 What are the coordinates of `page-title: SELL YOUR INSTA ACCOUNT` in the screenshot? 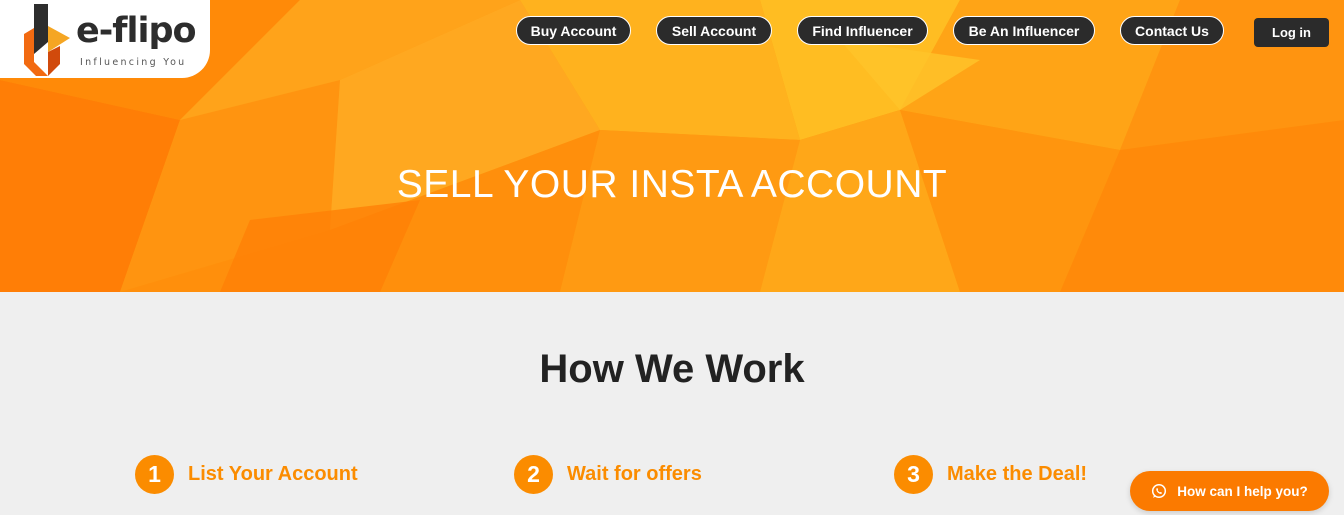 It's located at (672, 184).